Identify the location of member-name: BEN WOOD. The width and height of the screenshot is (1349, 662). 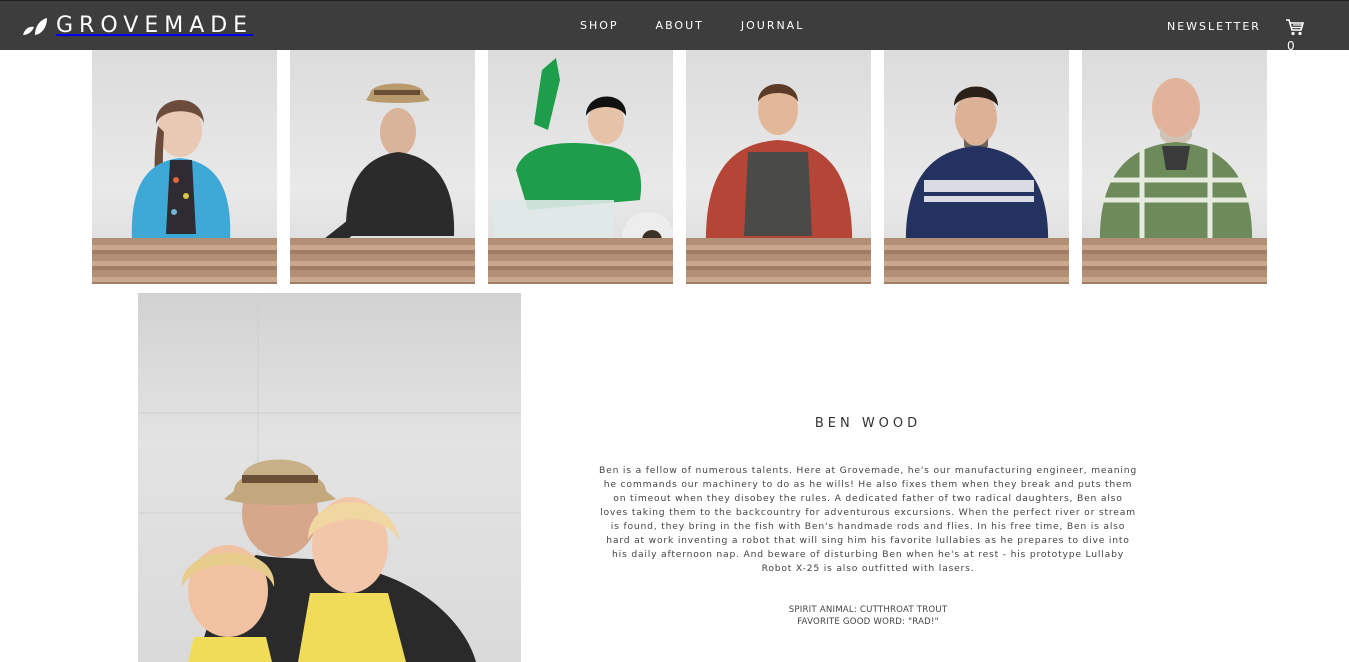
(868, 423).